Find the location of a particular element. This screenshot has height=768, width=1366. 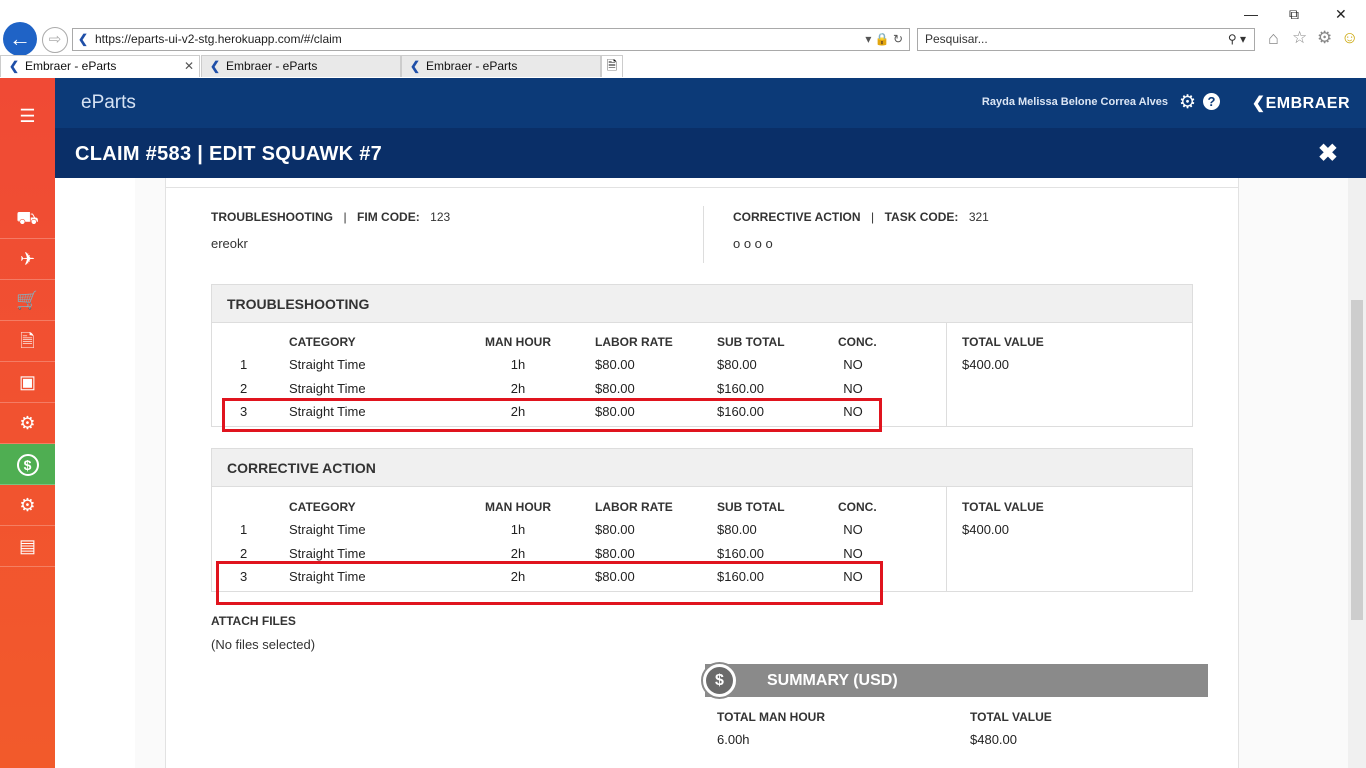

task-code-value: 321 is located at coordinates (978, 217).